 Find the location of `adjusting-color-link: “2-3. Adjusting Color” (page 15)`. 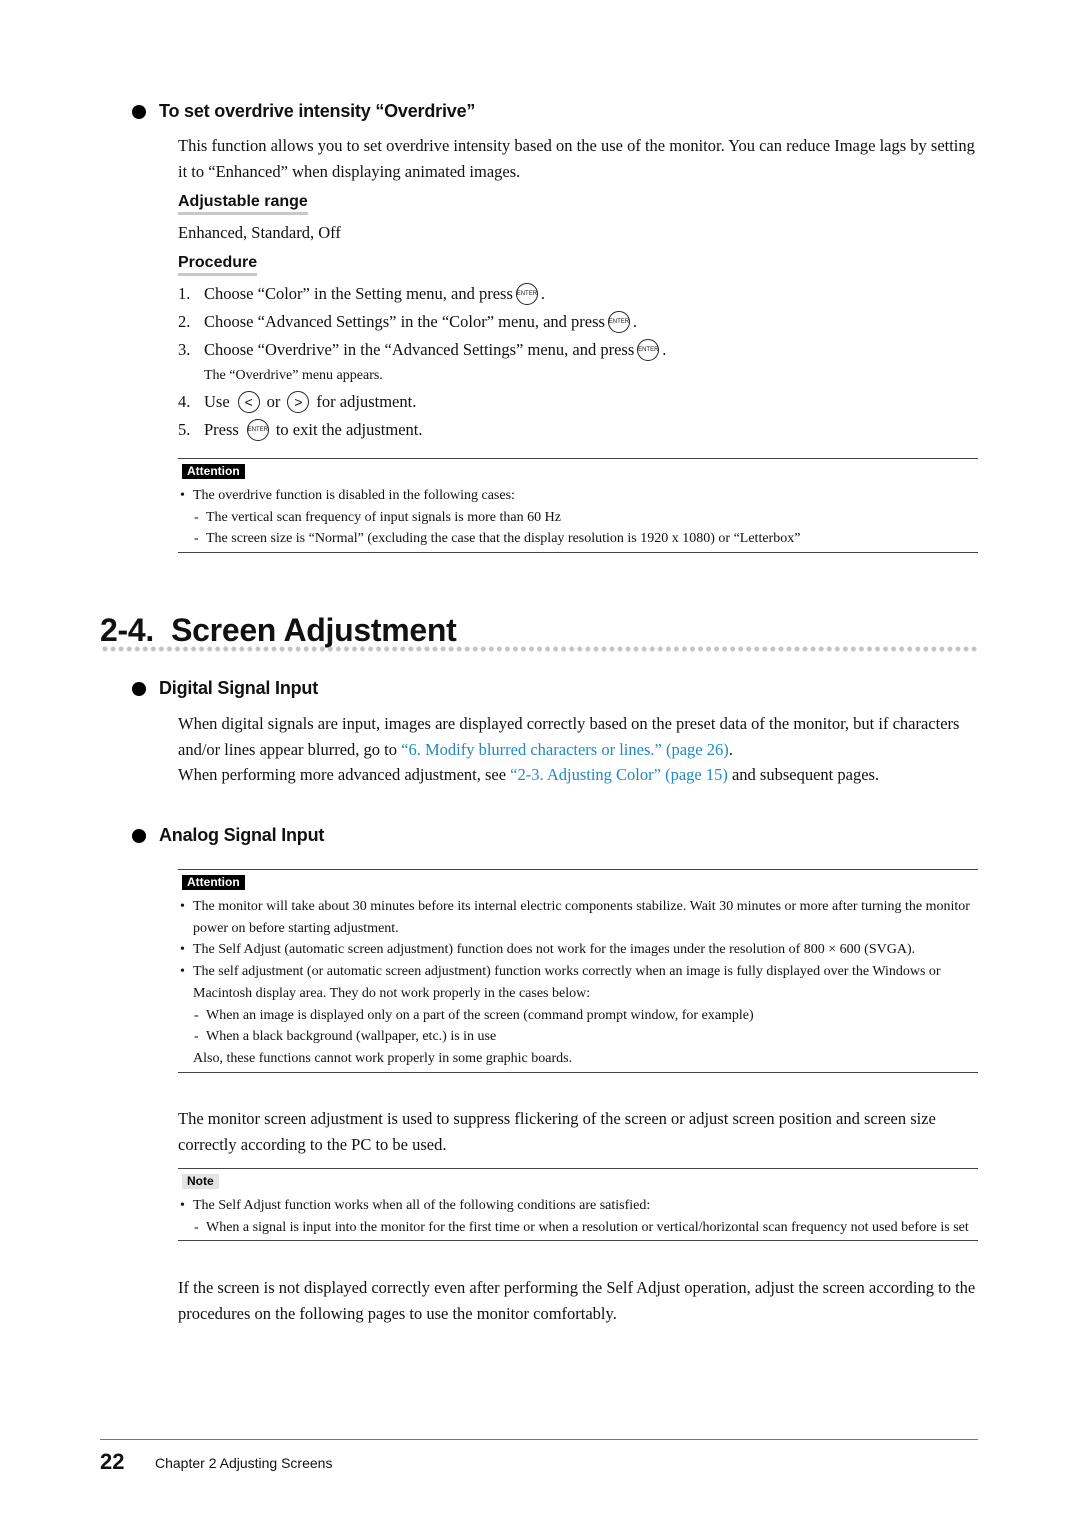

adjusting-color-link: “2-3. Adjusting Color” (page 15) is located at coordinates (619, 774).